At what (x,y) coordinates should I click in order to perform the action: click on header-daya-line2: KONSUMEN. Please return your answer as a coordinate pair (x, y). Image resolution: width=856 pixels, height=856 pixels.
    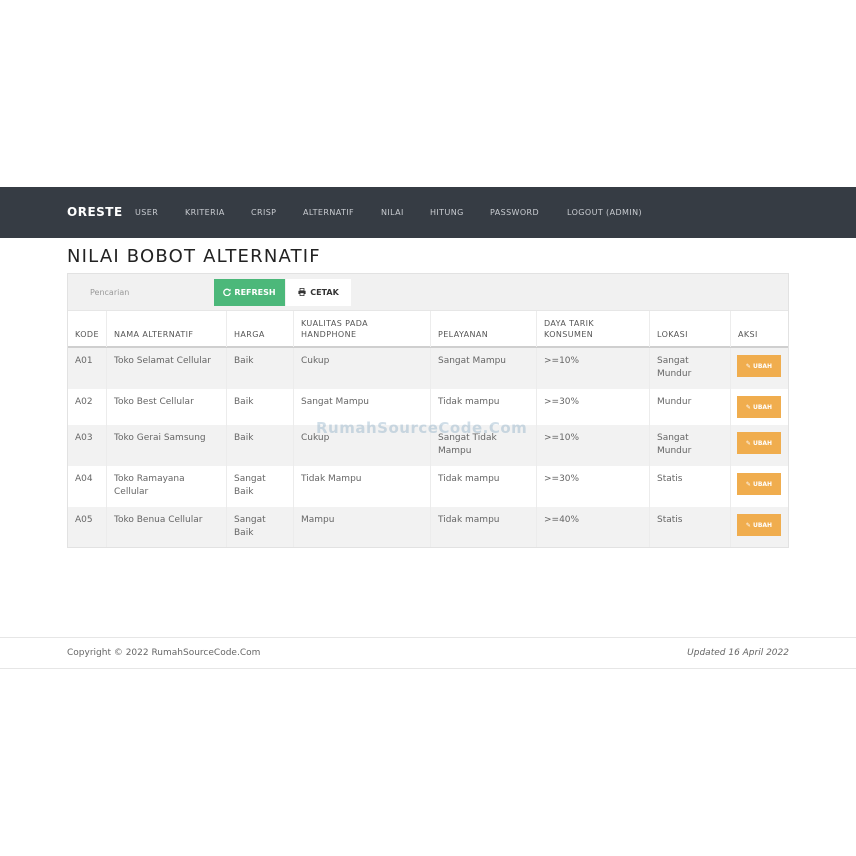
    Looking at the image, I should click on (569, 334).